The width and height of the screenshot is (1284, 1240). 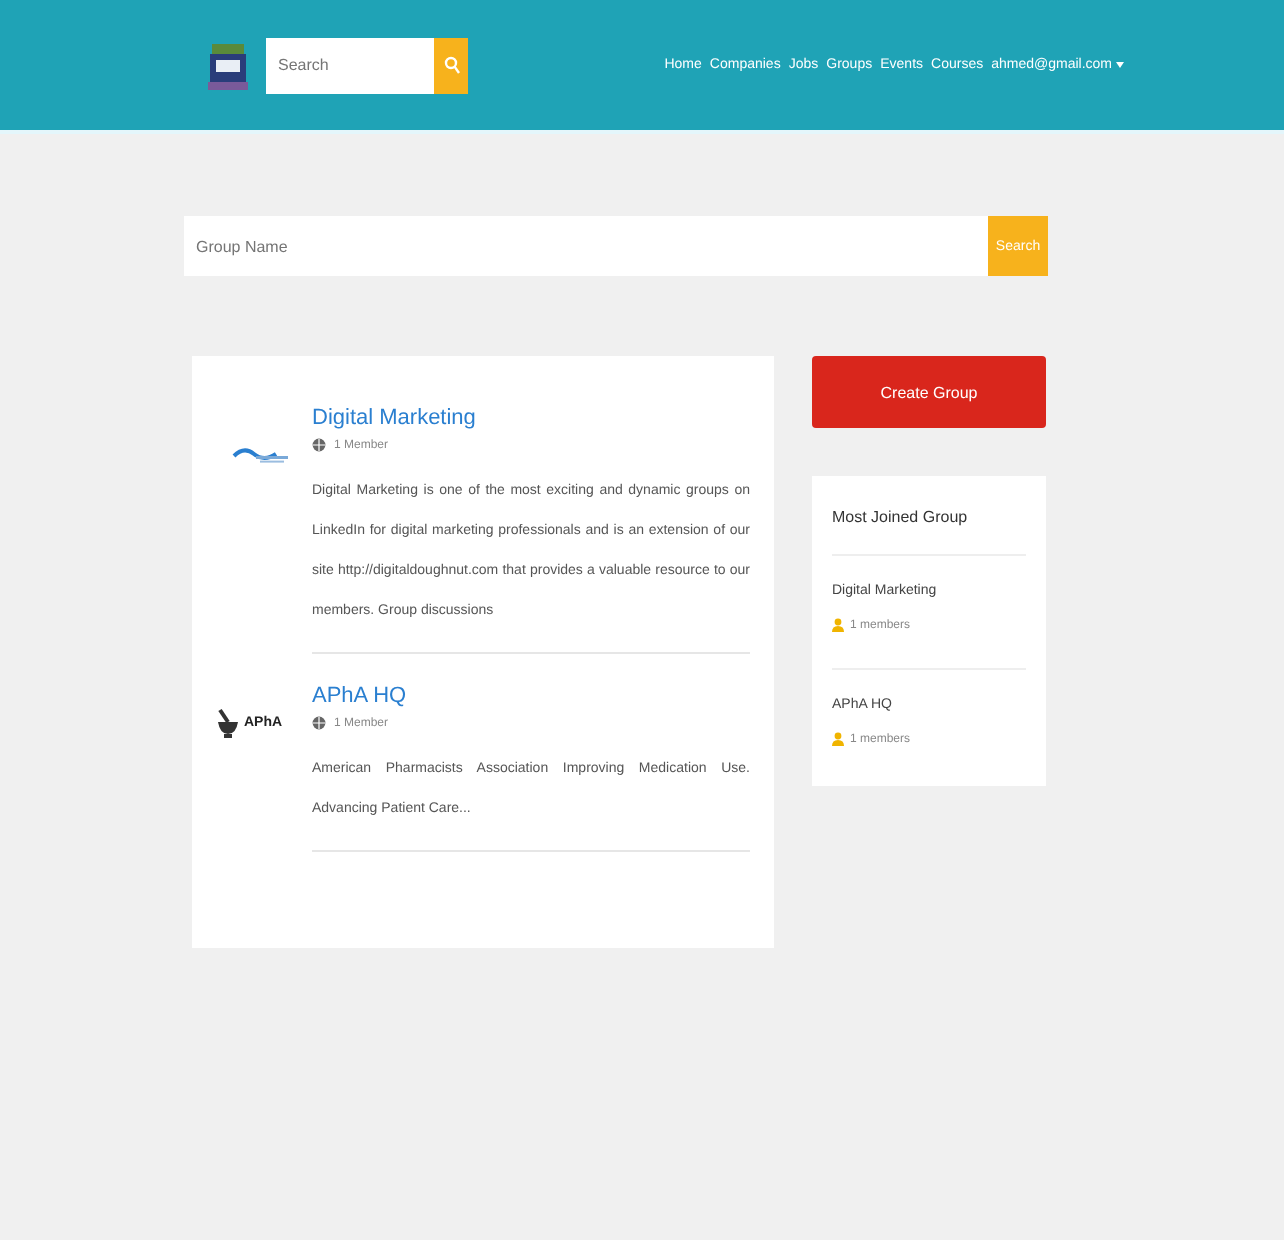 What do you see at coordinates (929, 532) in the screenshot?
I see `card-title: Most Joined Group` at bounding box center [929, 532].